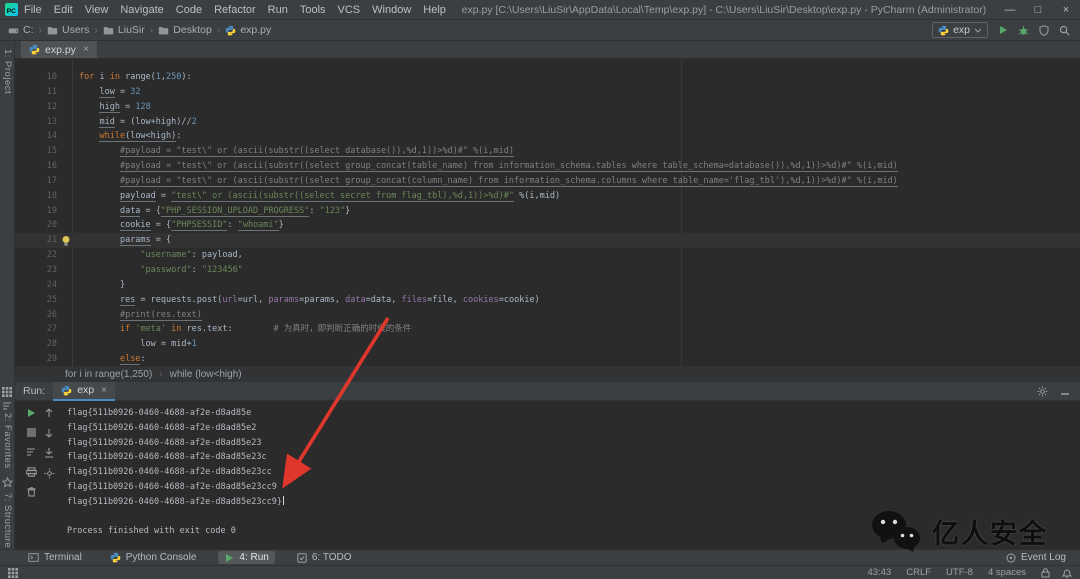  What do you see at coordinates (547, 285) in the screenshot?
I see `code-line-24: 24 }` at bounding box center [547, 285].